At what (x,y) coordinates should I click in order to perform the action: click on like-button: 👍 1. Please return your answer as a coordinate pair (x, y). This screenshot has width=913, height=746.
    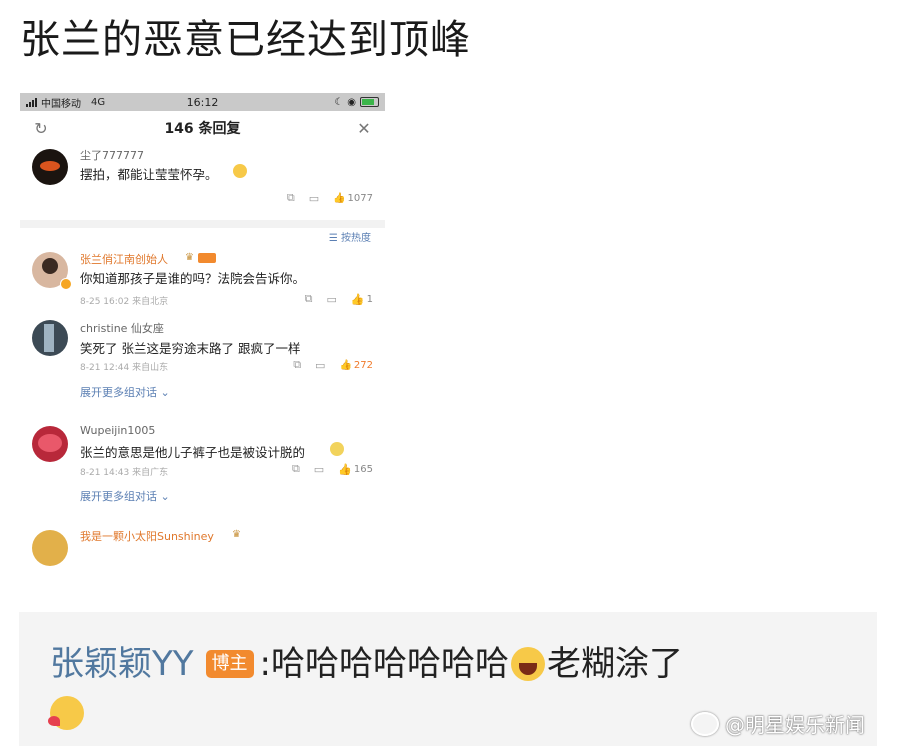
    Looking at the image, I should click on (362, 299).